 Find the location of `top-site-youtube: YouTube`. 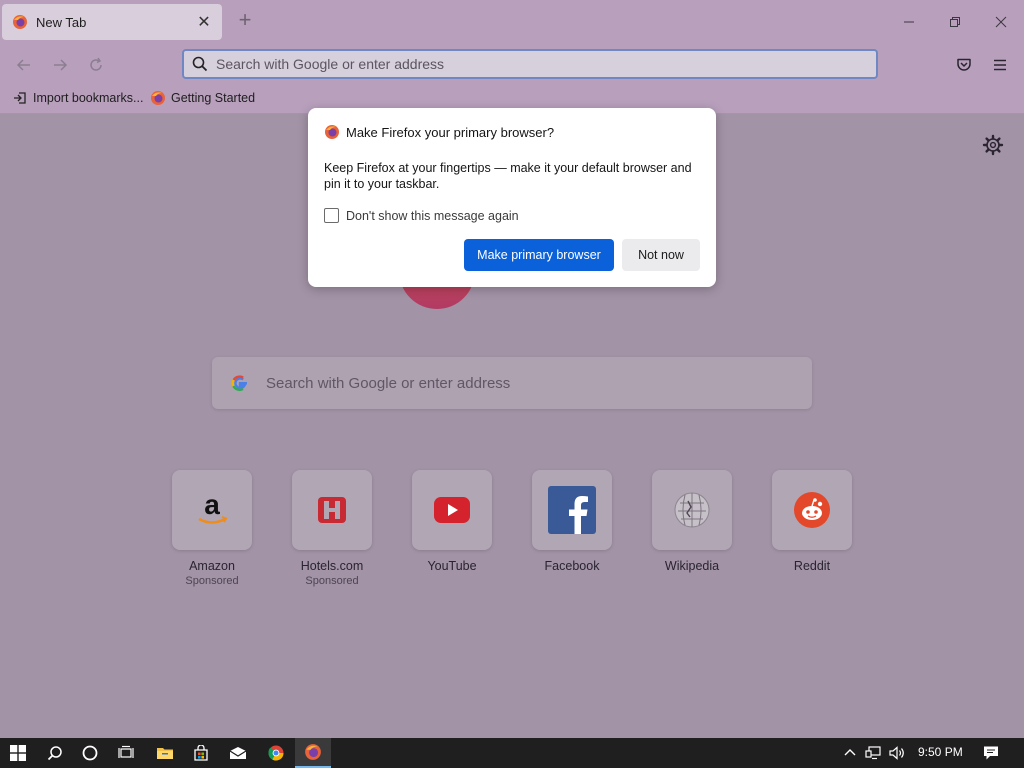

top-site-youtube: YouTube is located at coordinates (452, 521).